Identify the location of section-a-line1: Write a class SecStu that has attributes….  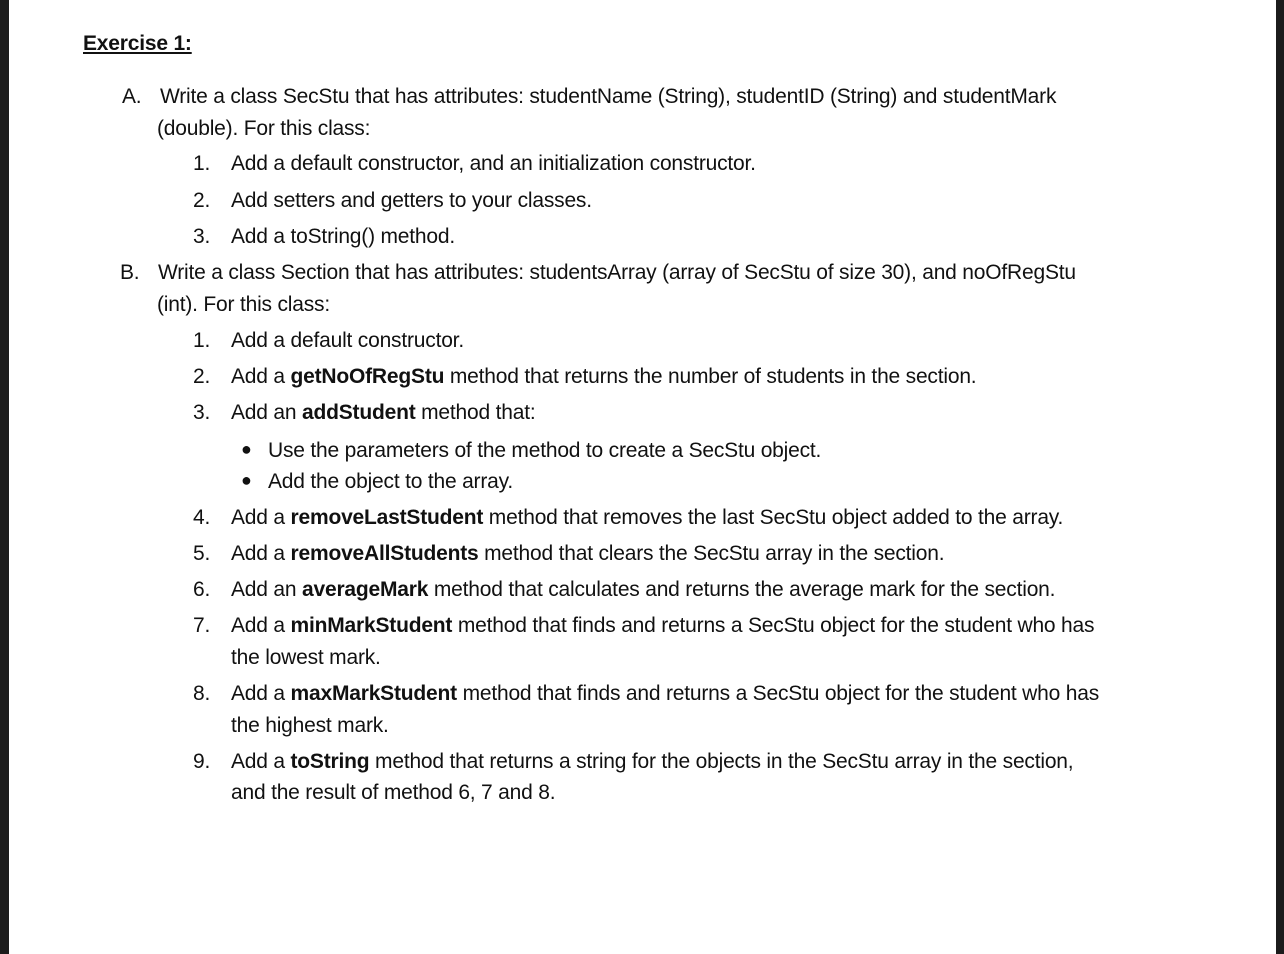
(608, 96).